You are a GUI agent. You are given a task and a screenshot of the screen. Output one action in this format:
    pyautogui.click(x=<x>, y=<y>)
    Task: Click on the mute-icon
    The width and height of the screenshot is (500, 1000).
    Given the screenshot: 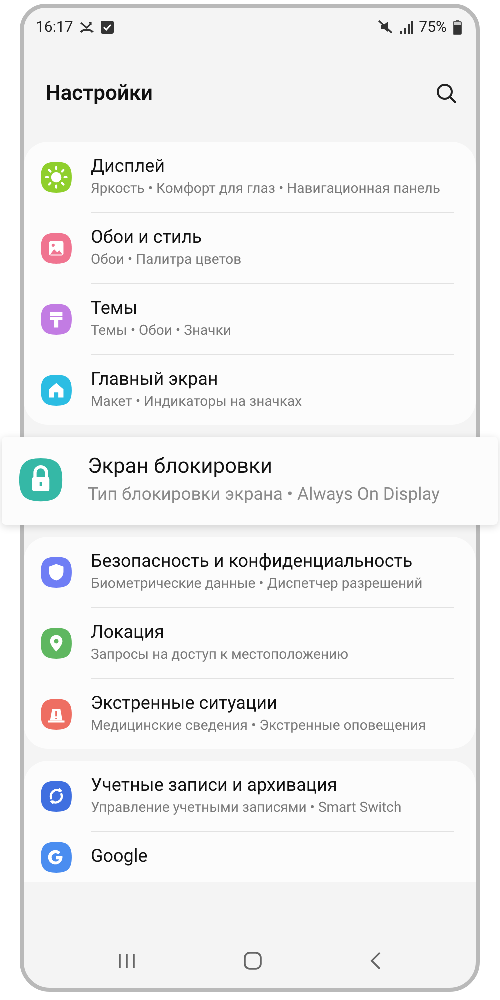 What is the action you would take?
    pyautogui.click(x=386, y=27)
    